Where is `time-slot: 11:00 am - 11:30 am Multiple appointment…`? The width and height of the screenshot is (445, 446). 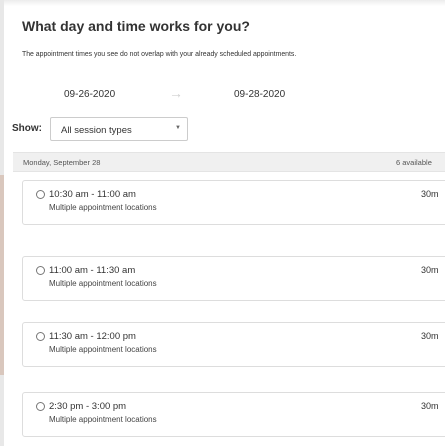 time-slot: 11:00 am - 11:30 am Multiple appointment… is located at coordinates (233, 278).